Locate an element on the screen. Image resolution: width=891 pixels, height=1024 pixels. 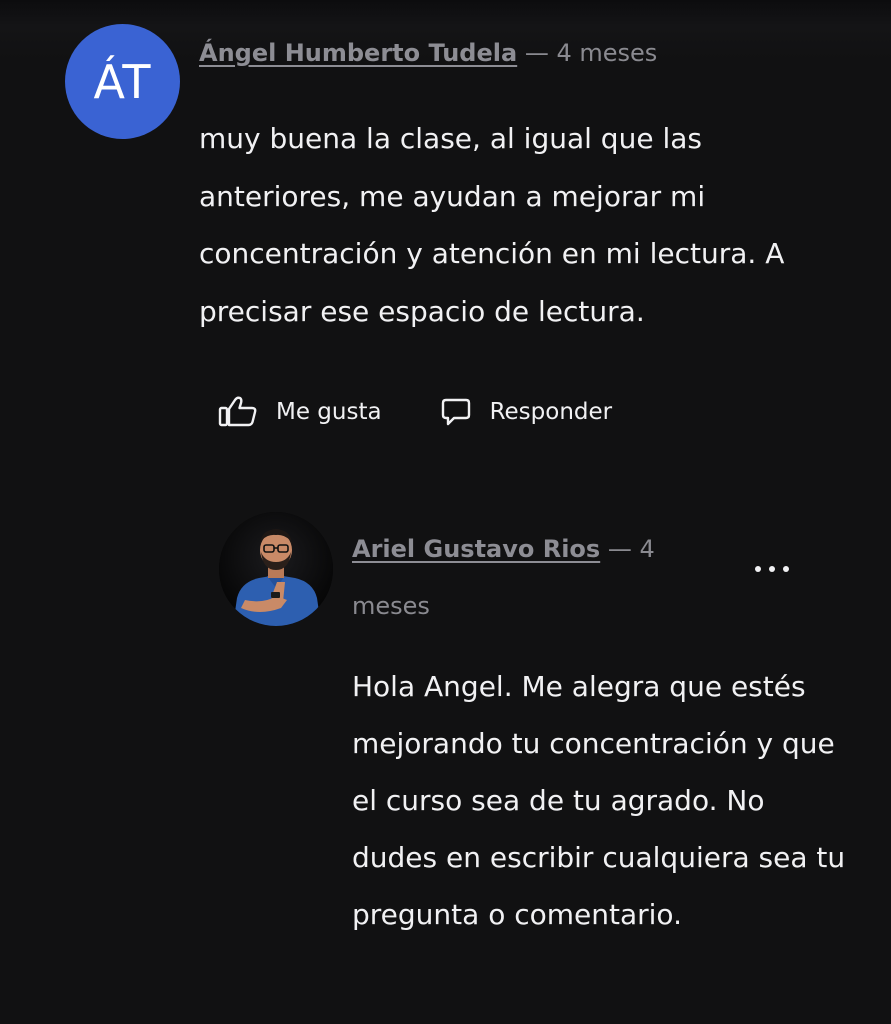
thumbs-up-icon is located at coordinates (239, 412).